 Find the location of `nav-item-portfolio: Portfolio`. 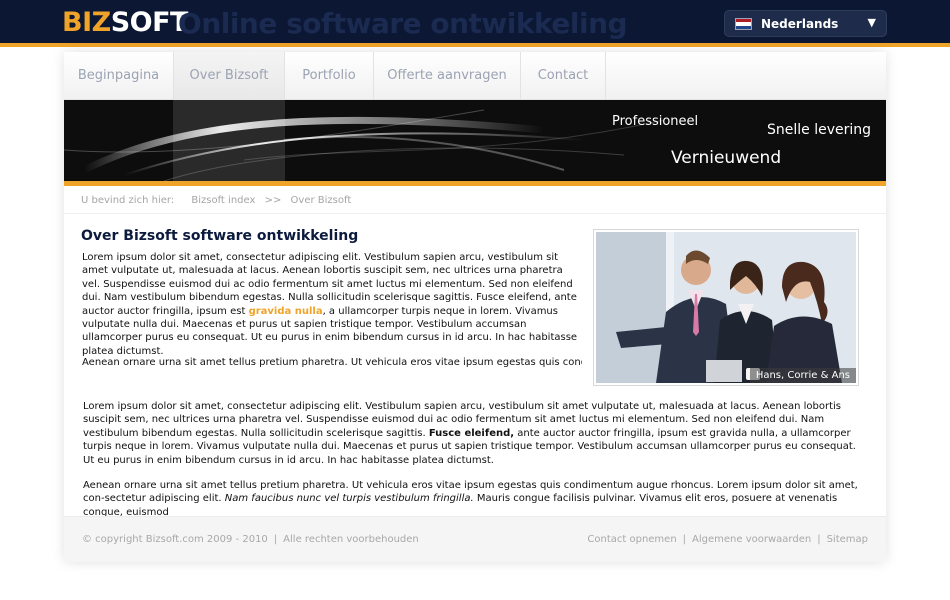

nav-item-portfolio: Portfolio is located at coordinates (329, 76).